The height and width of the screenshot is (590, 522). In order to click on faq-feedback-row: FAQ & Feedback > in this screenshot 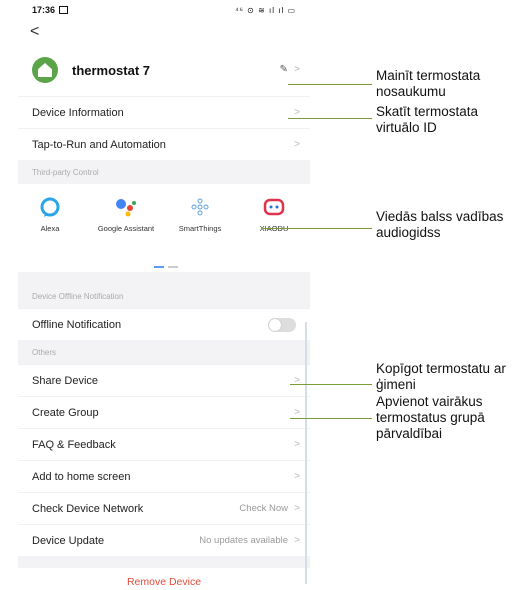, I will do `click(164, 444)`.